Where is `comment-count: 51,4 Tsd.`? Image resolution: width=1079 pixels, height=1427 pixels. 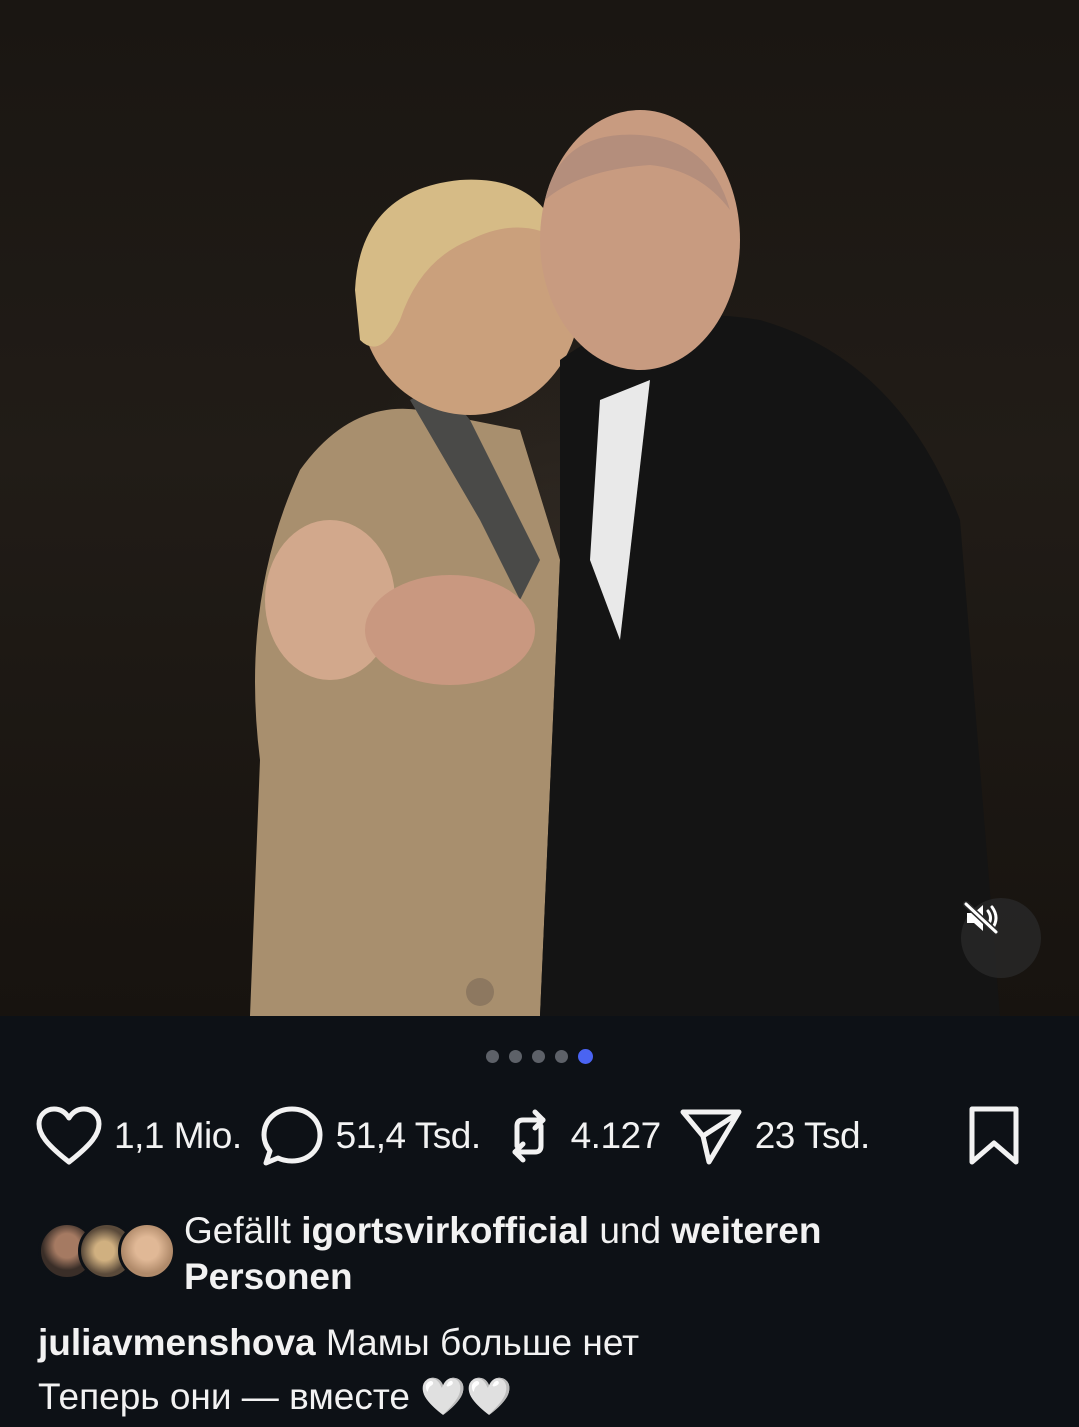 comment-count: 51,4 Tsd. is located at coordinates (408, 1135).